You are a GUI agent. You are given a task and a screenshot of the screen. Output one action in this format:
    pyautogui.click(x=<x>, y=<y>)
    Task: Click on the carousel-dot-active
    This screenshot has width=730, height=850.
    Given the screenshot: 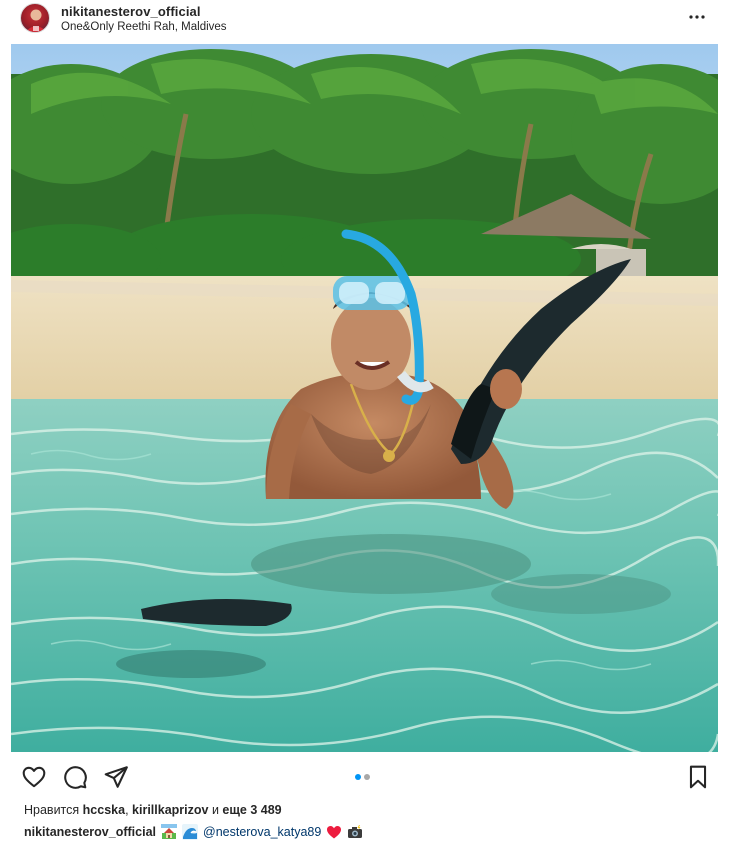 What is the action you would take?
    pyautogui.click(x=358, y=777)
    